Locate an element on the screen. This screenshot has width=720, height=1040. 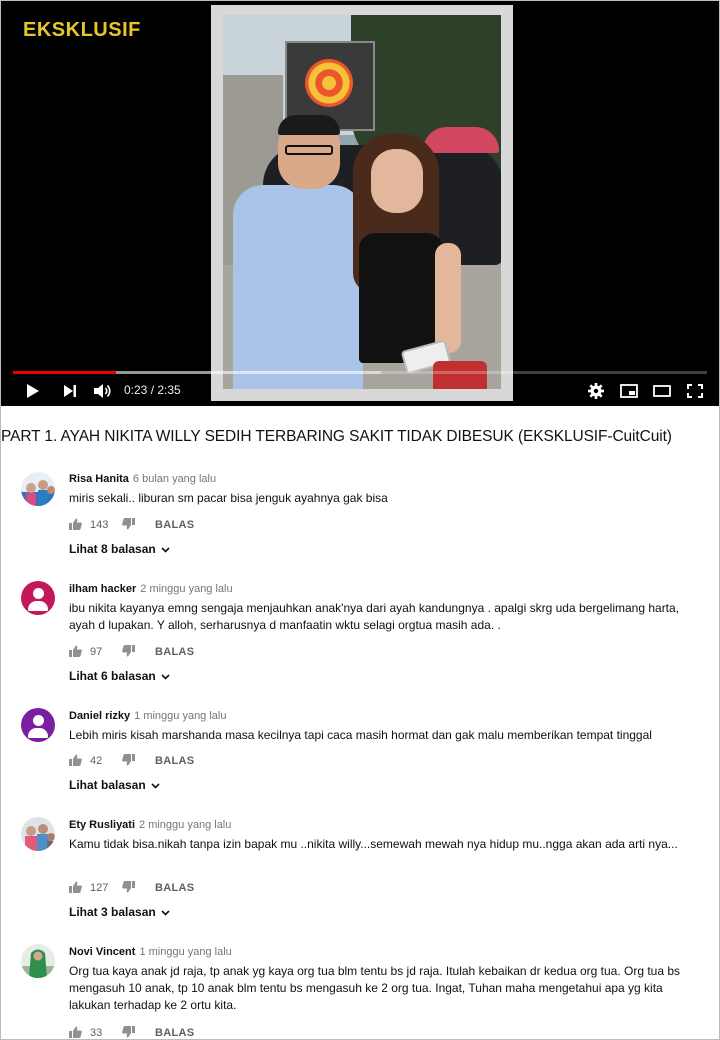
comment-author: Novi Vincent is located at coordinates (102, 952).